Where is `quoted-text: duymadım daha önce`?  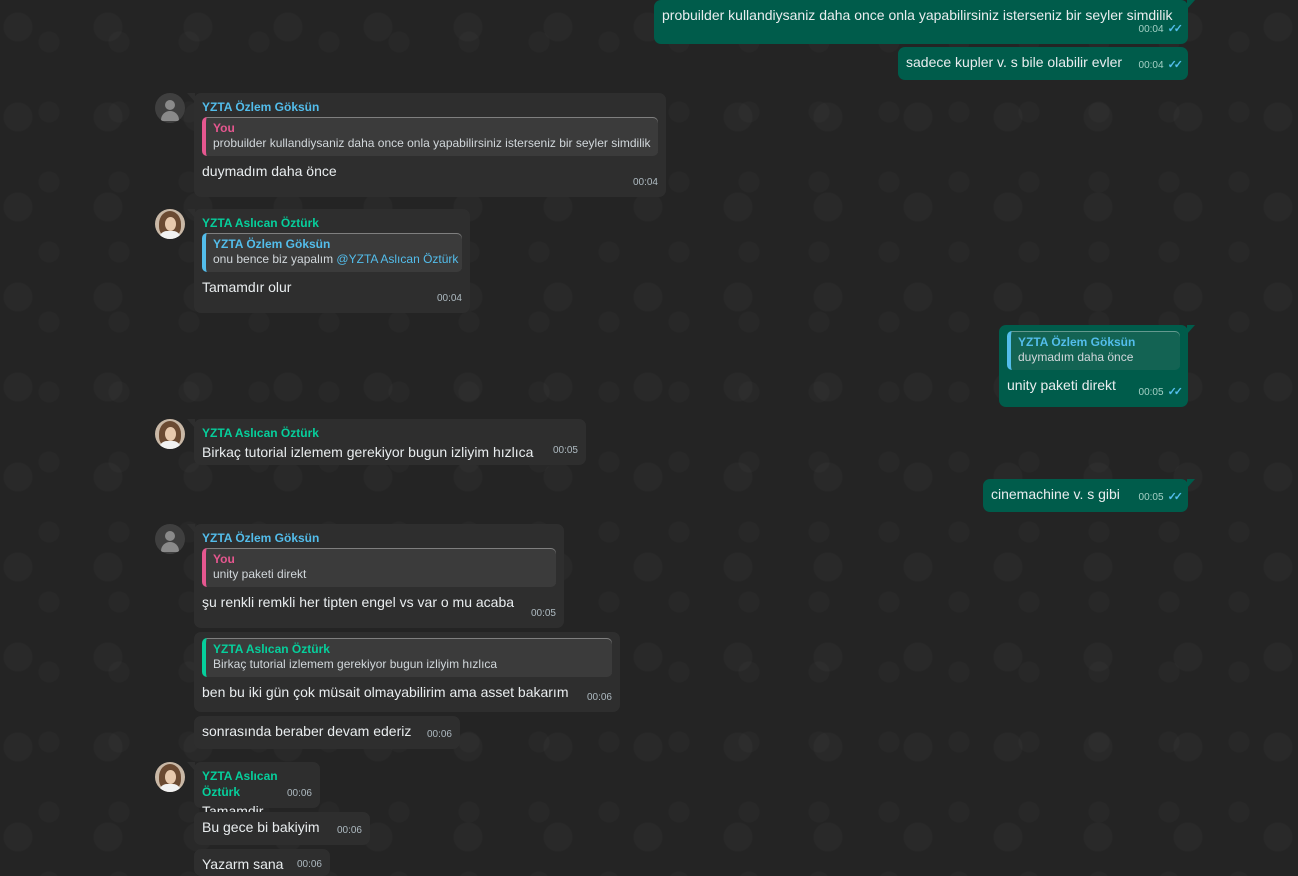 quoted-text: duymadım daha önce is located at coordinates (1076, 357).